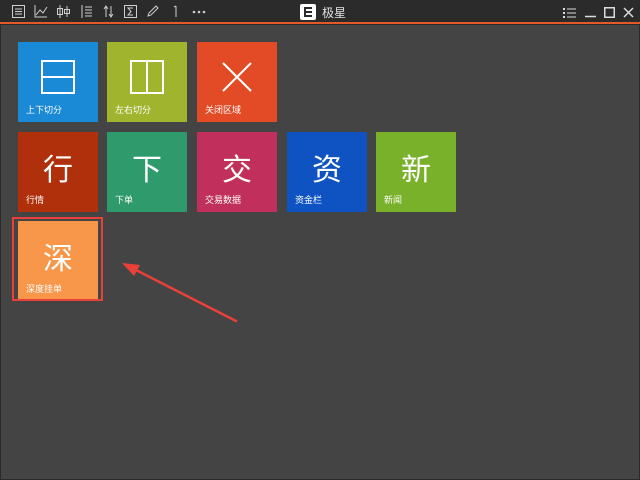 This screenshot has height=480, width=640. I want to click on tile-label: 关闭区域, so click(223, 111).